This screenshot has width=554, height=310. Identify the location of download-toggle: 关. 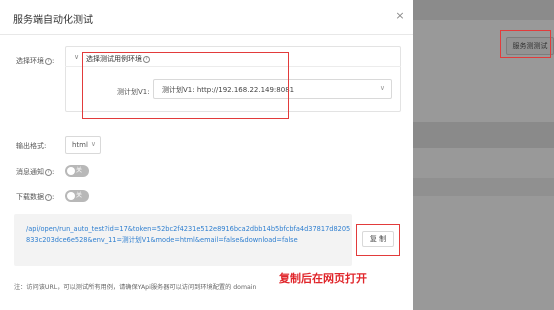
(77, 196).